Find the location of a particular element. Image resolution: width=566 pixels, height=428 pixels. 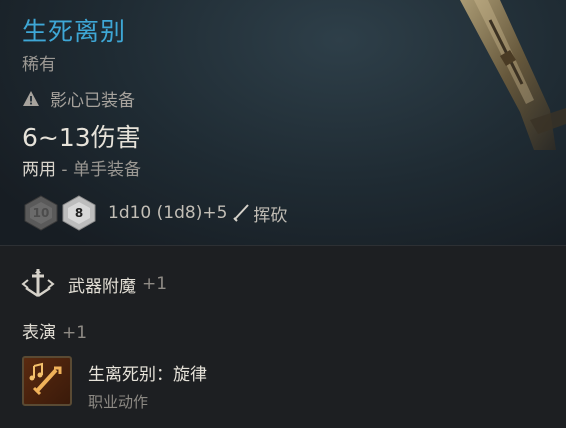

d10-dim-die-icon: 10 is located at coordinates (41, 213).